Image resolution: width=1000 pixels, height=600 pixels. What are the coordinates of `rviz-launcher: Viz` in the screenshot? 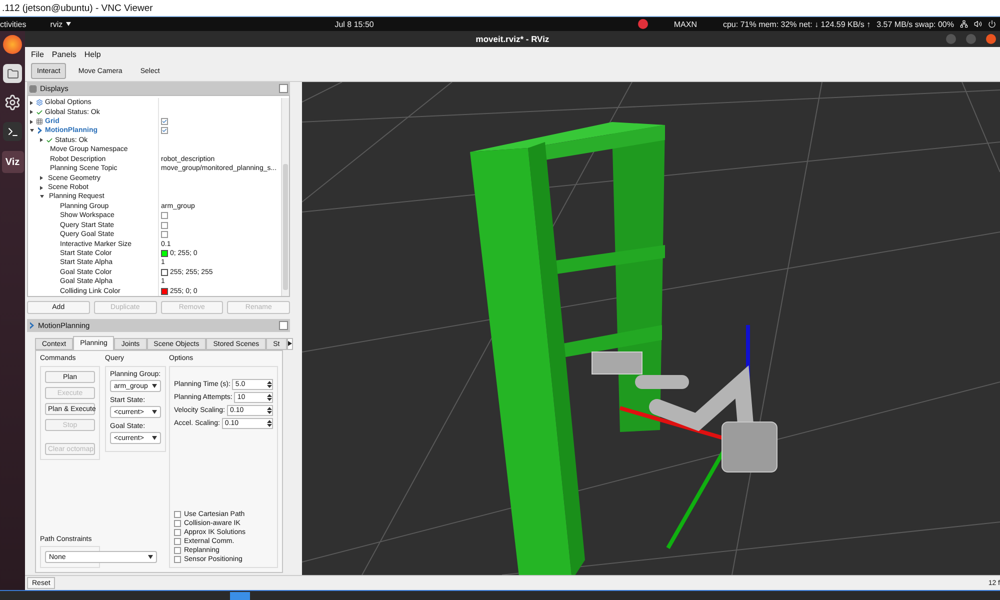 It's located at (13, 162).